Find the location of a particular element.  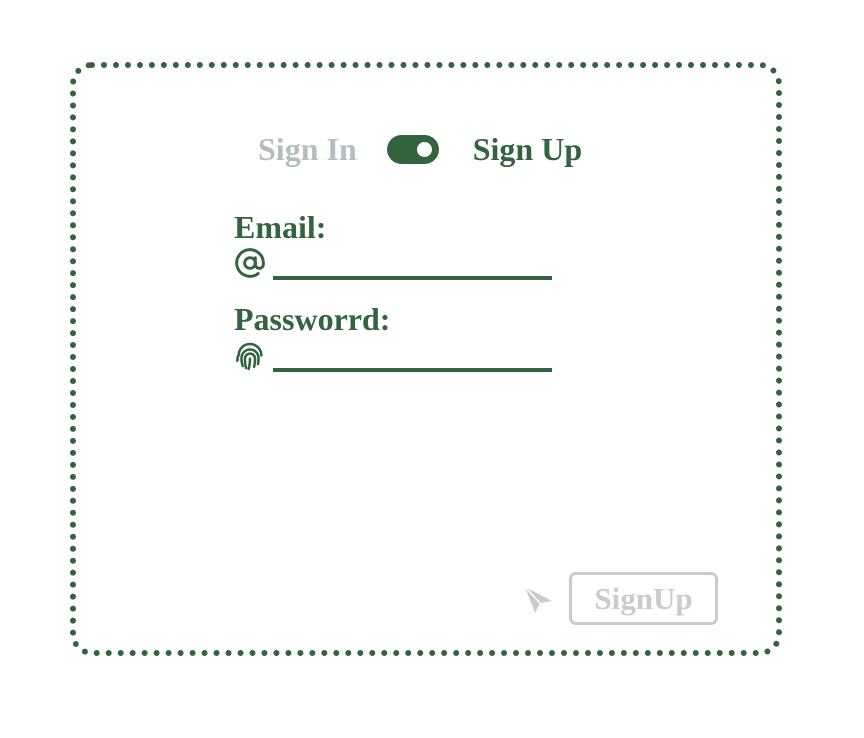

sign-in-label: Sign In is located at coordinates (307, 149).